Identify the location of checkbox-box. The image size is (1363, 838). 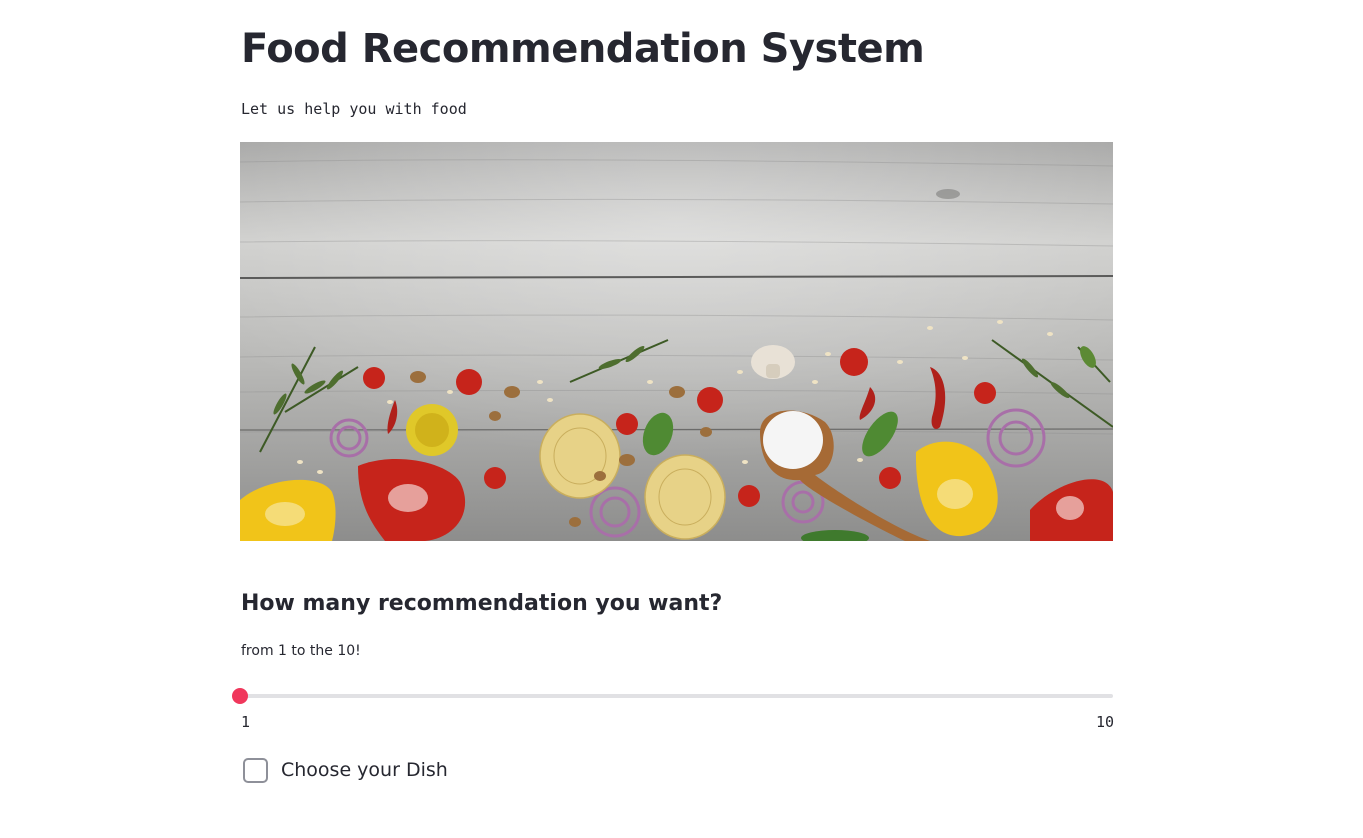
(255, 770).